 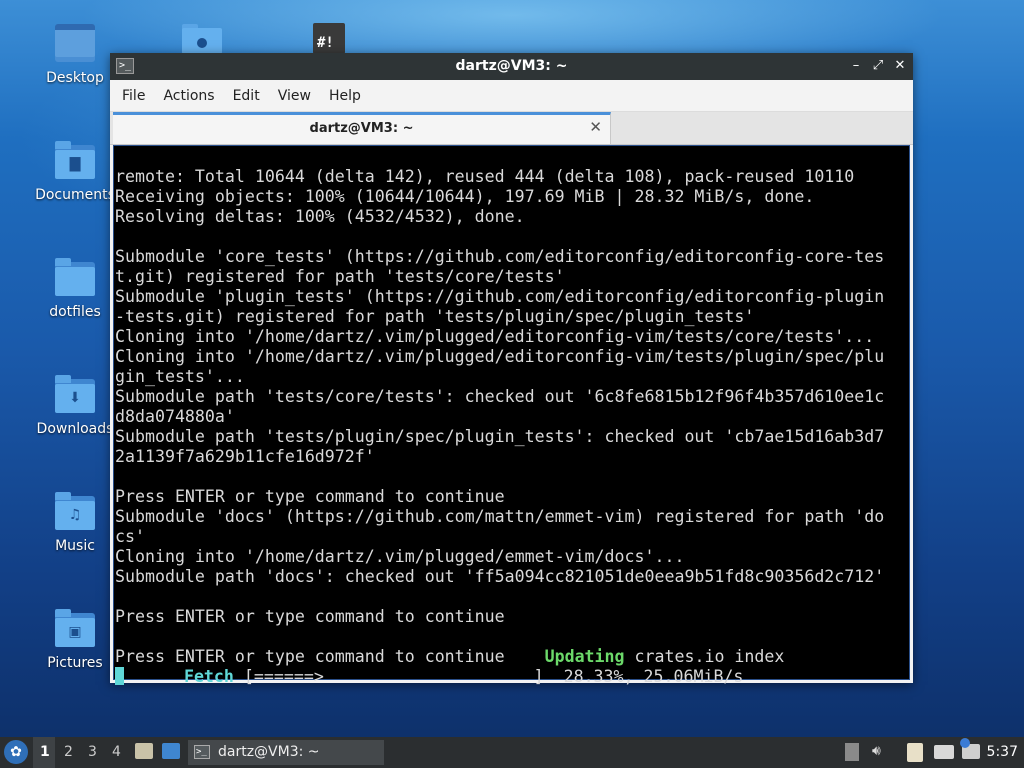 I want to click on tab-terminal: dartz@VM3: ~ ✕, so click(x=362, y=128).